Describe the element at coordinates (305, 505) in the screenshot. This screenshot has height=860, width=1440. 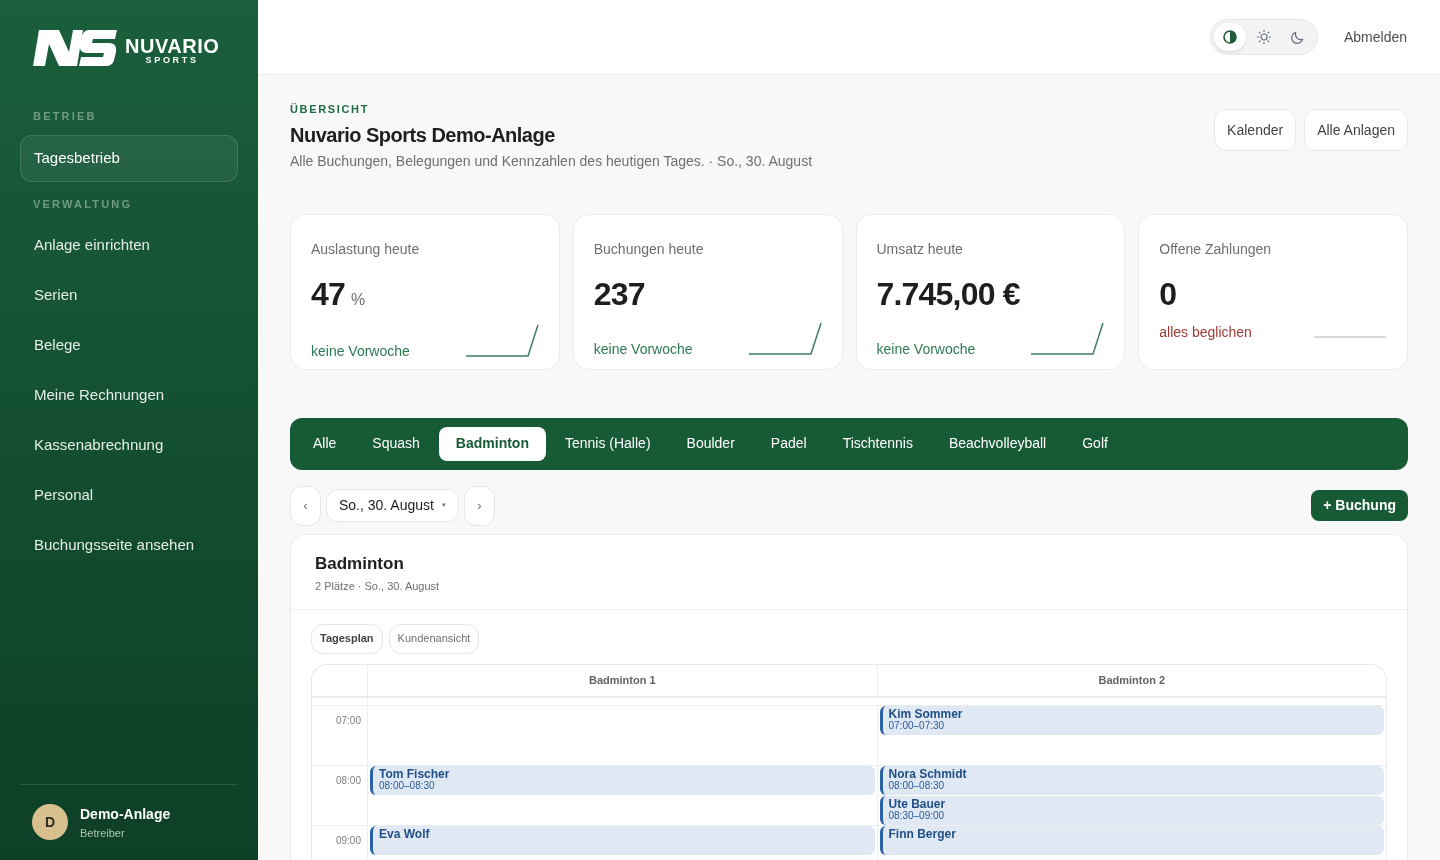
I see `previous-day-button: ‹` at that location.